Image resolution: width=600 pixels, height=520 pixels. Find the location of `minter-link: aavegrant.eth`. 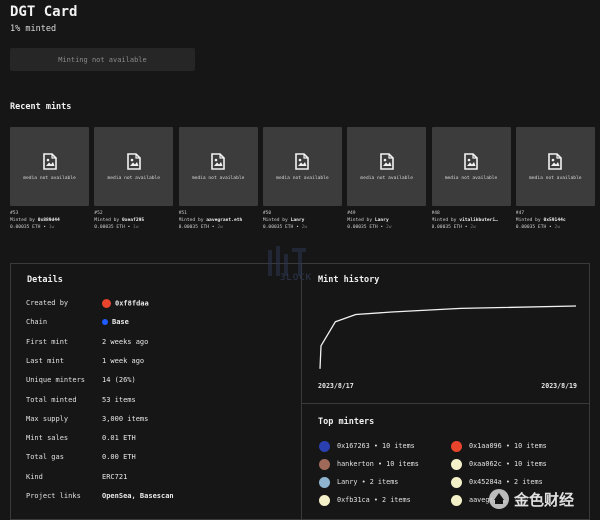

minter-link: aavegrant.eth is located at coordinates (224, 220).